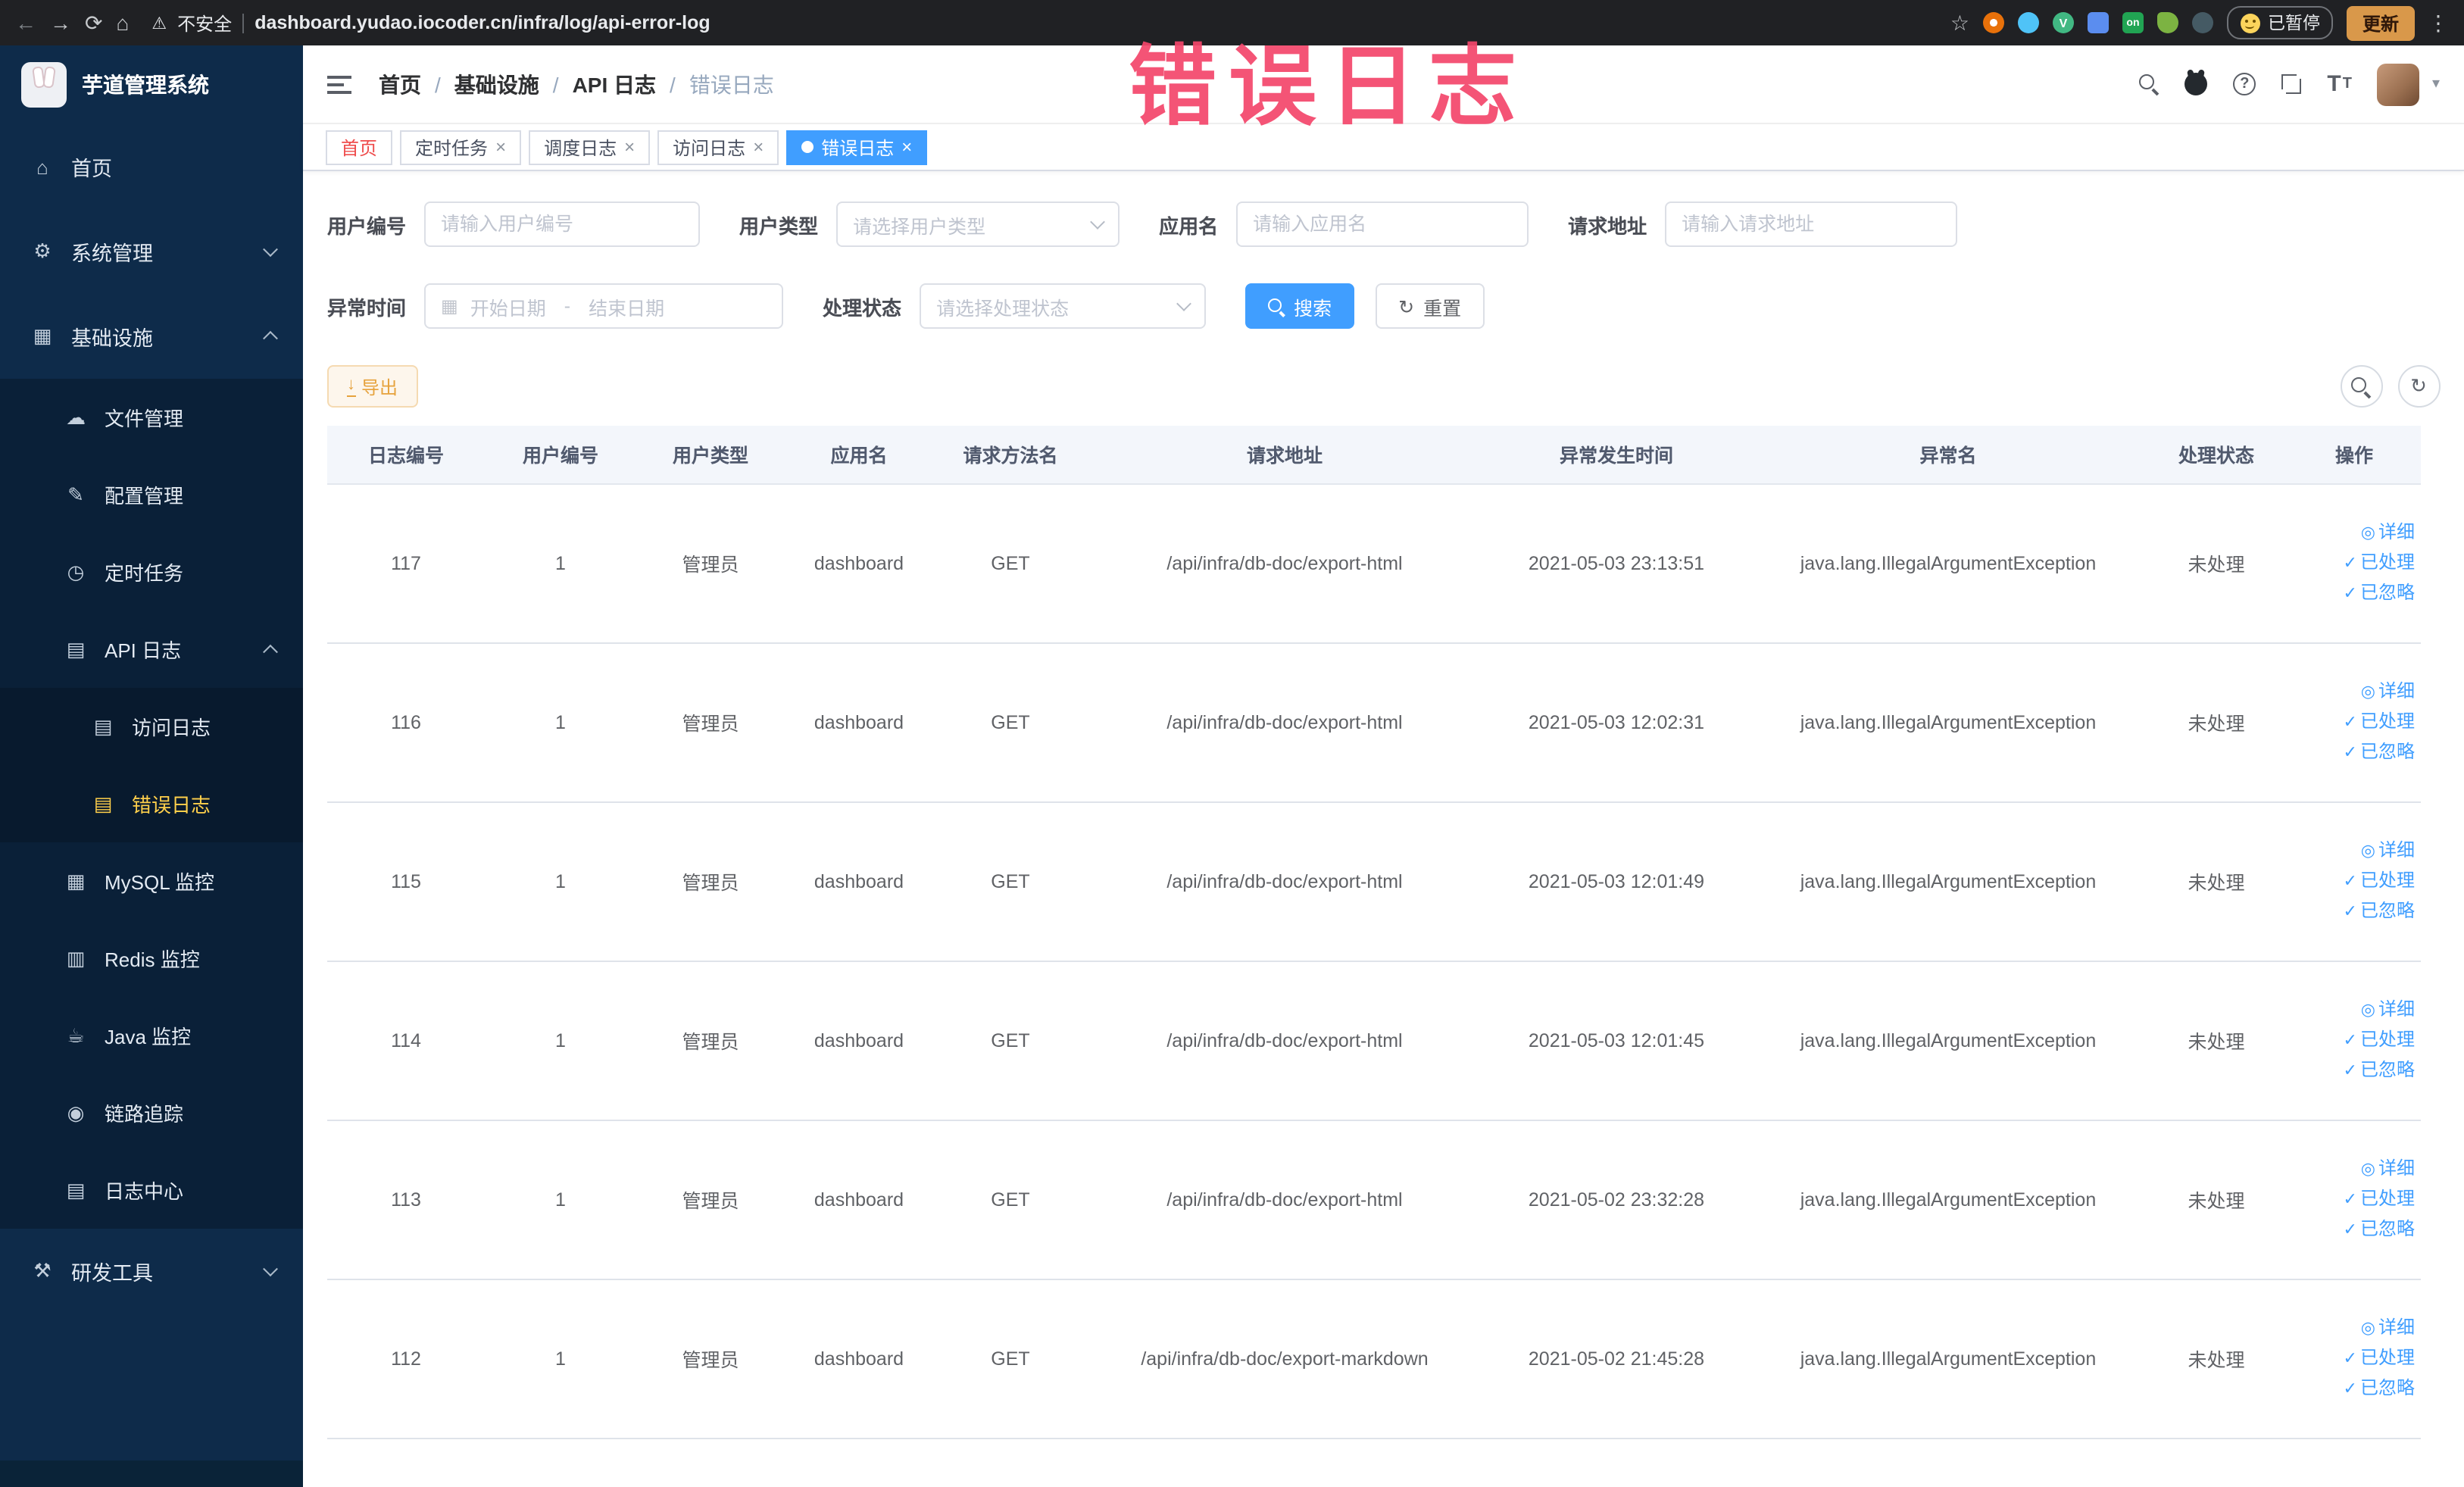 Image resolution: width=2464 pixels, height=1487 pixels. Describe the element at coordinates (1383, 386) in the screenshot. I see `table-toolbar: ↓ 导出 ↻` at that location.